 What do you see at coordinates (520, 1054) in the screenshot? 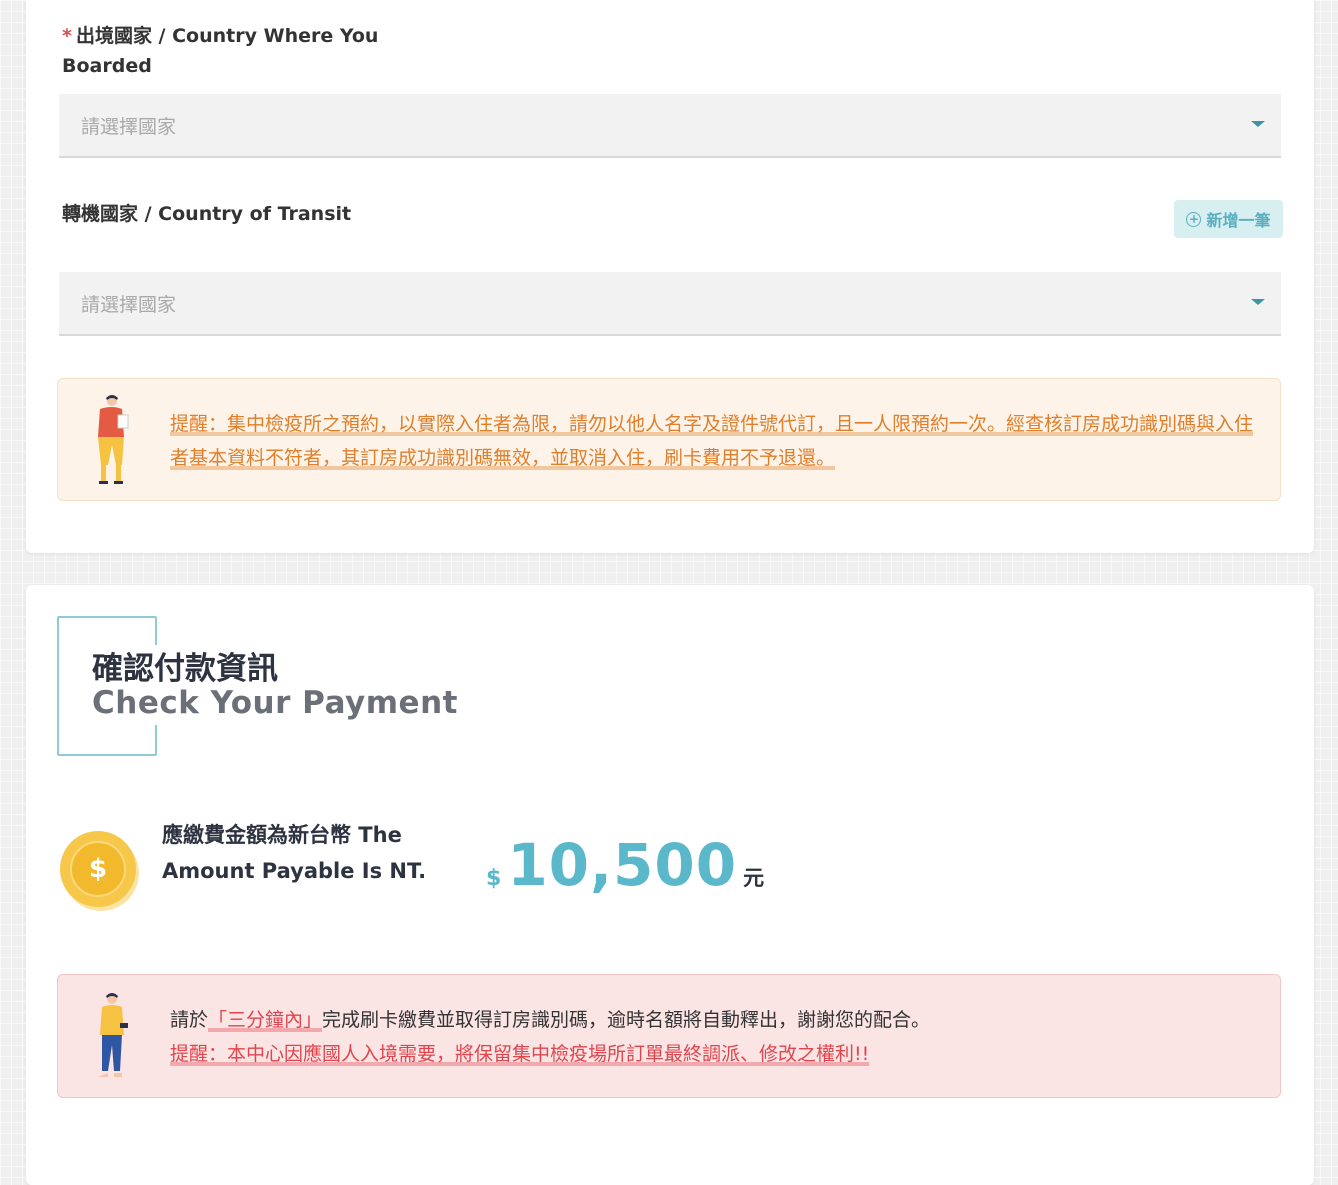
I see `payment-notice-line2: 提醒：本中心因應國人入境需要，將保留集中檢疫場所訂單最終調派、修改之權利!!` at bounding box center [520, 1054].